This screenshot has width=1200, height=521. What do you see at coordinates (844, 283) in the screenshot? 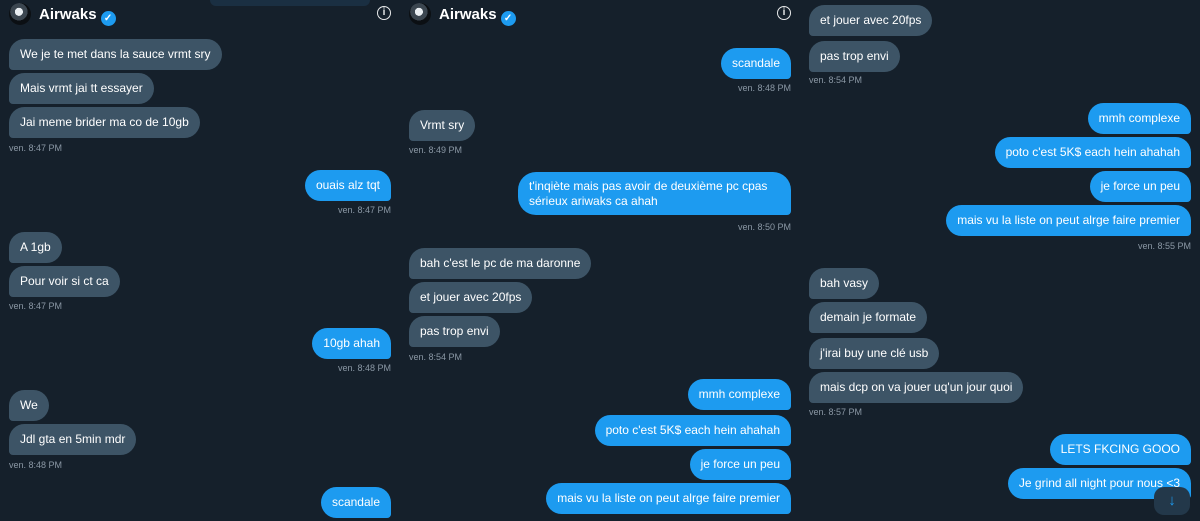
I see `message-incoming: bah vasy` at bounding box center [844, 283].